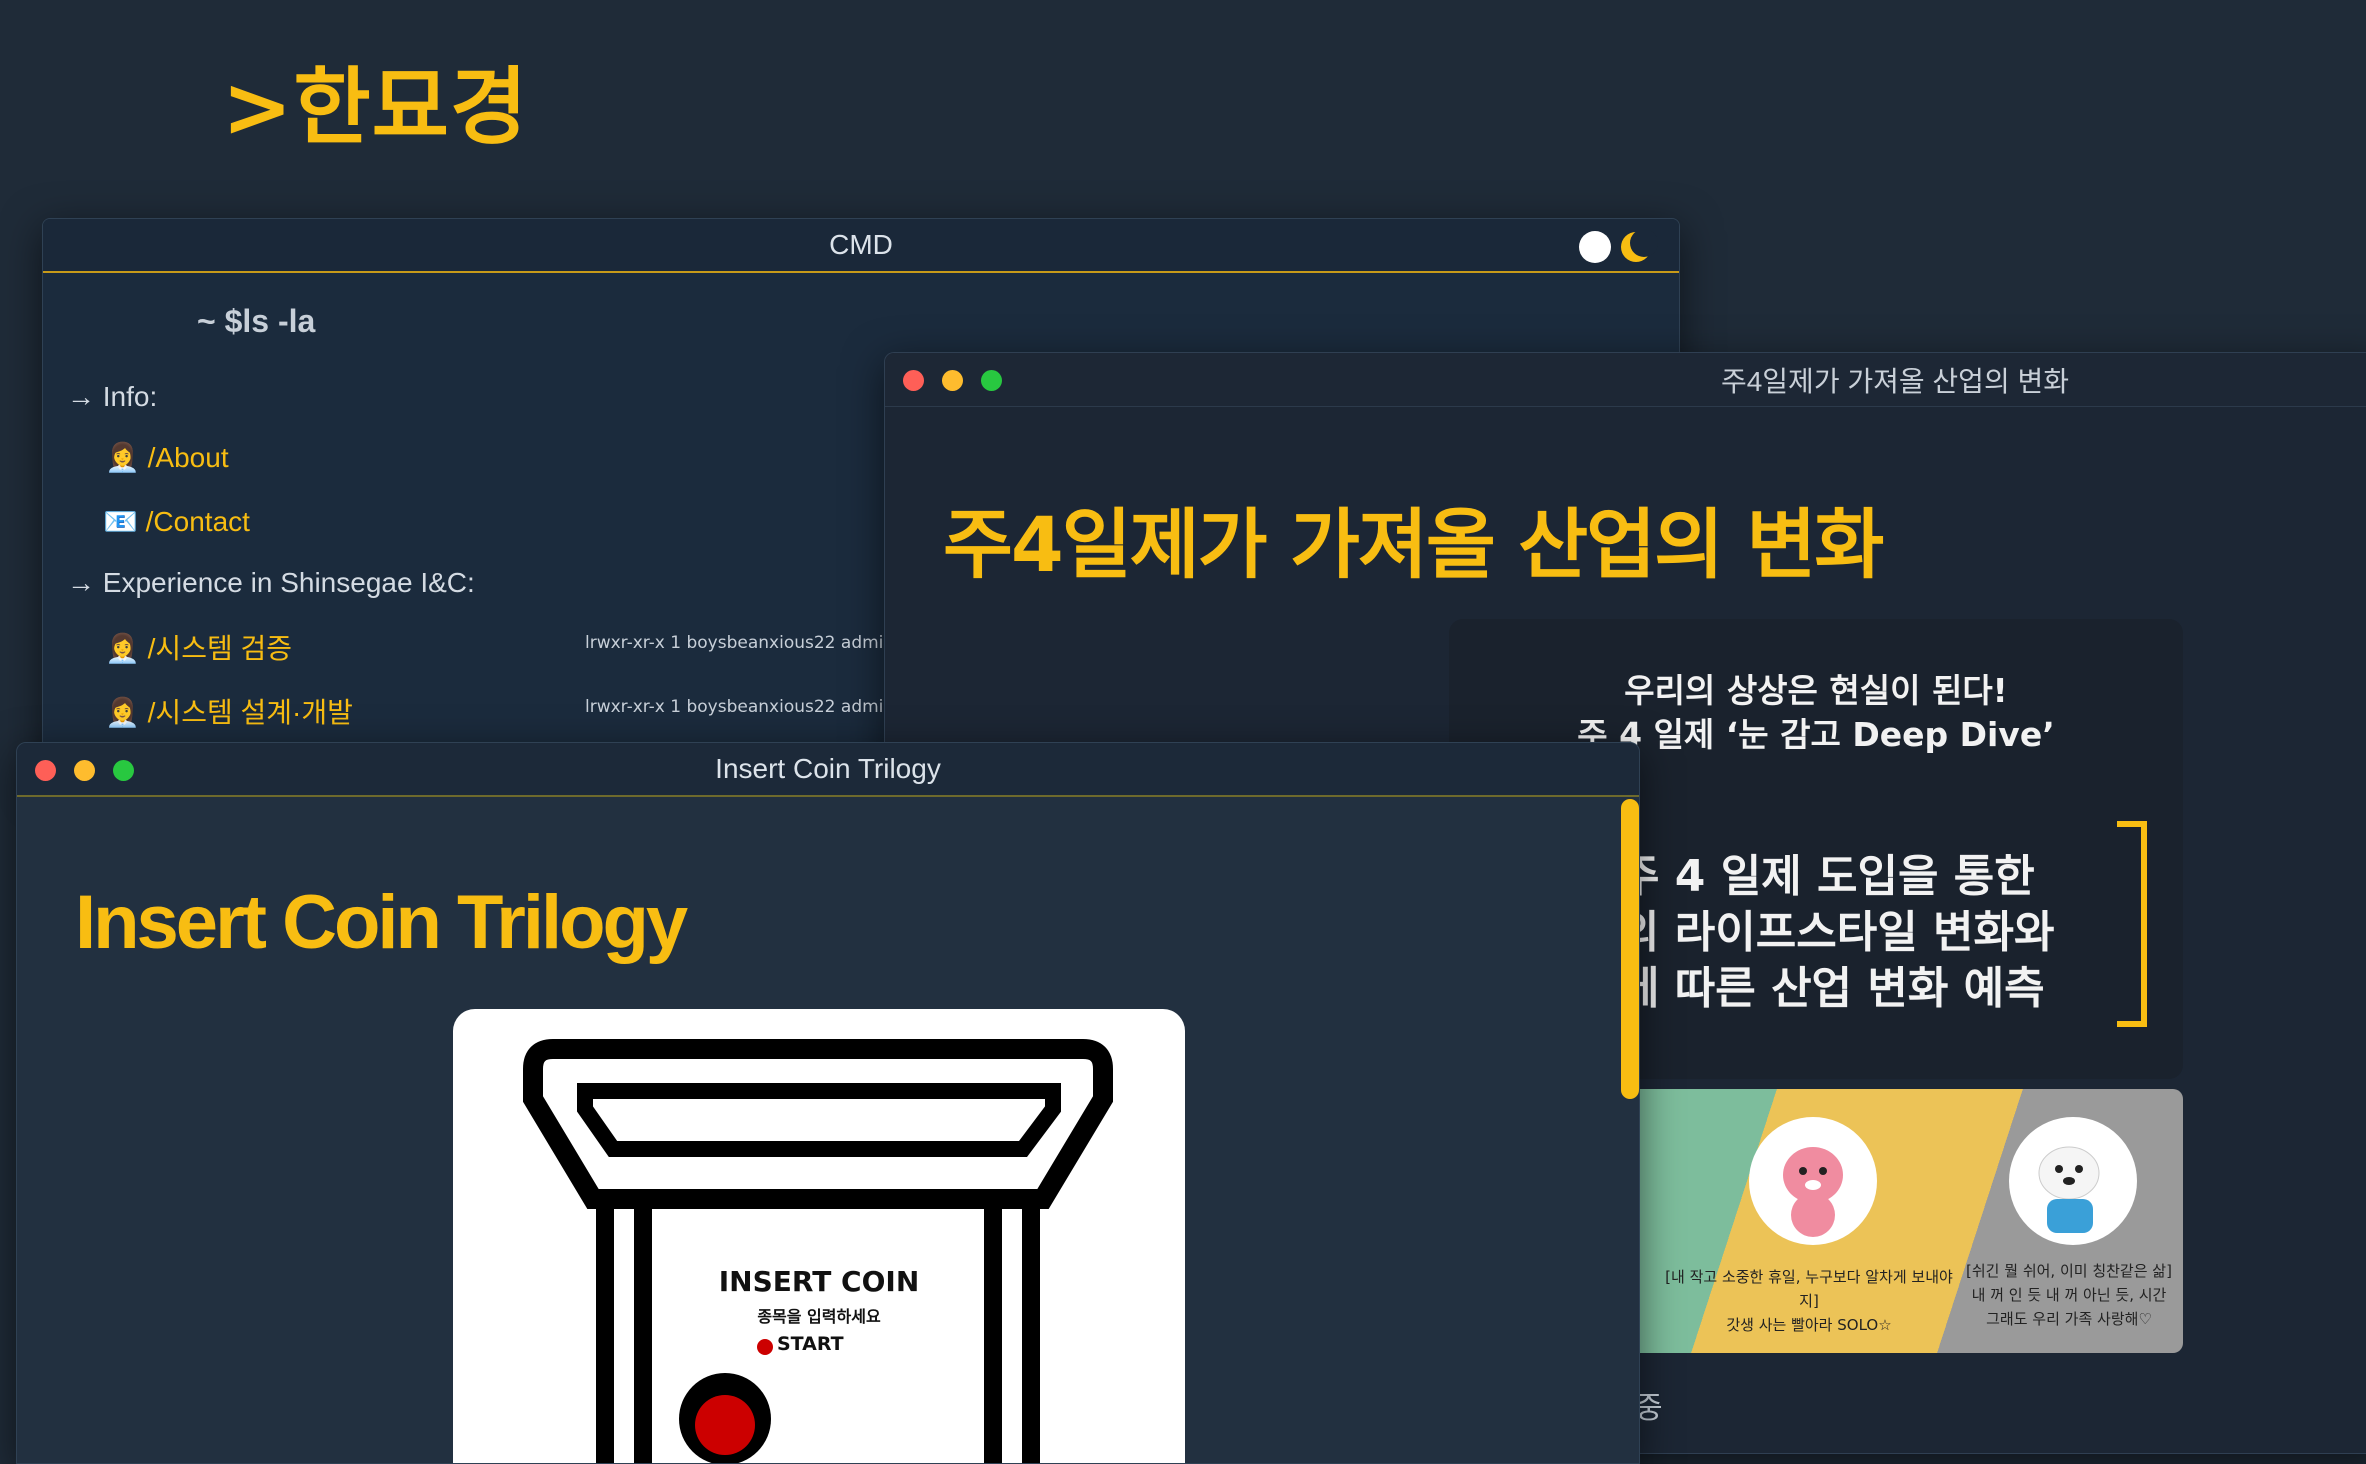  I want to click on thumbnail-main-text: 주 4 일제 도입을 통한 의 라이프스타일 변화와 에 따른 산업 변화 예측, so click(1836, 933).